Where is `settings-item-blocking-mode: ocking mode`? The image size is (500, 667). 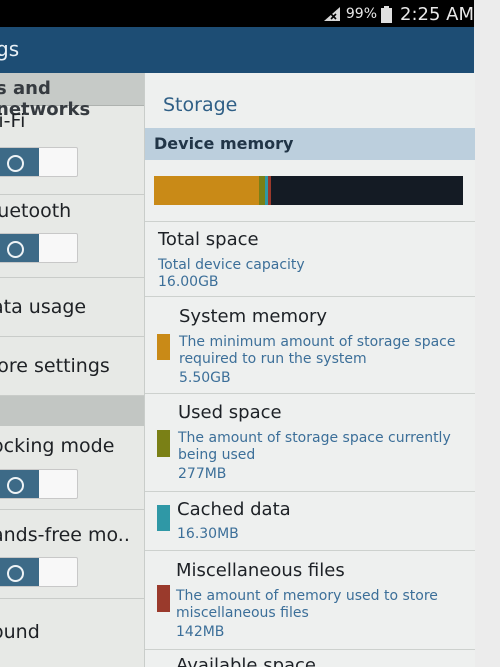
settings-item-blocking-mode: ocking mode is located at coordinates (72, 468).